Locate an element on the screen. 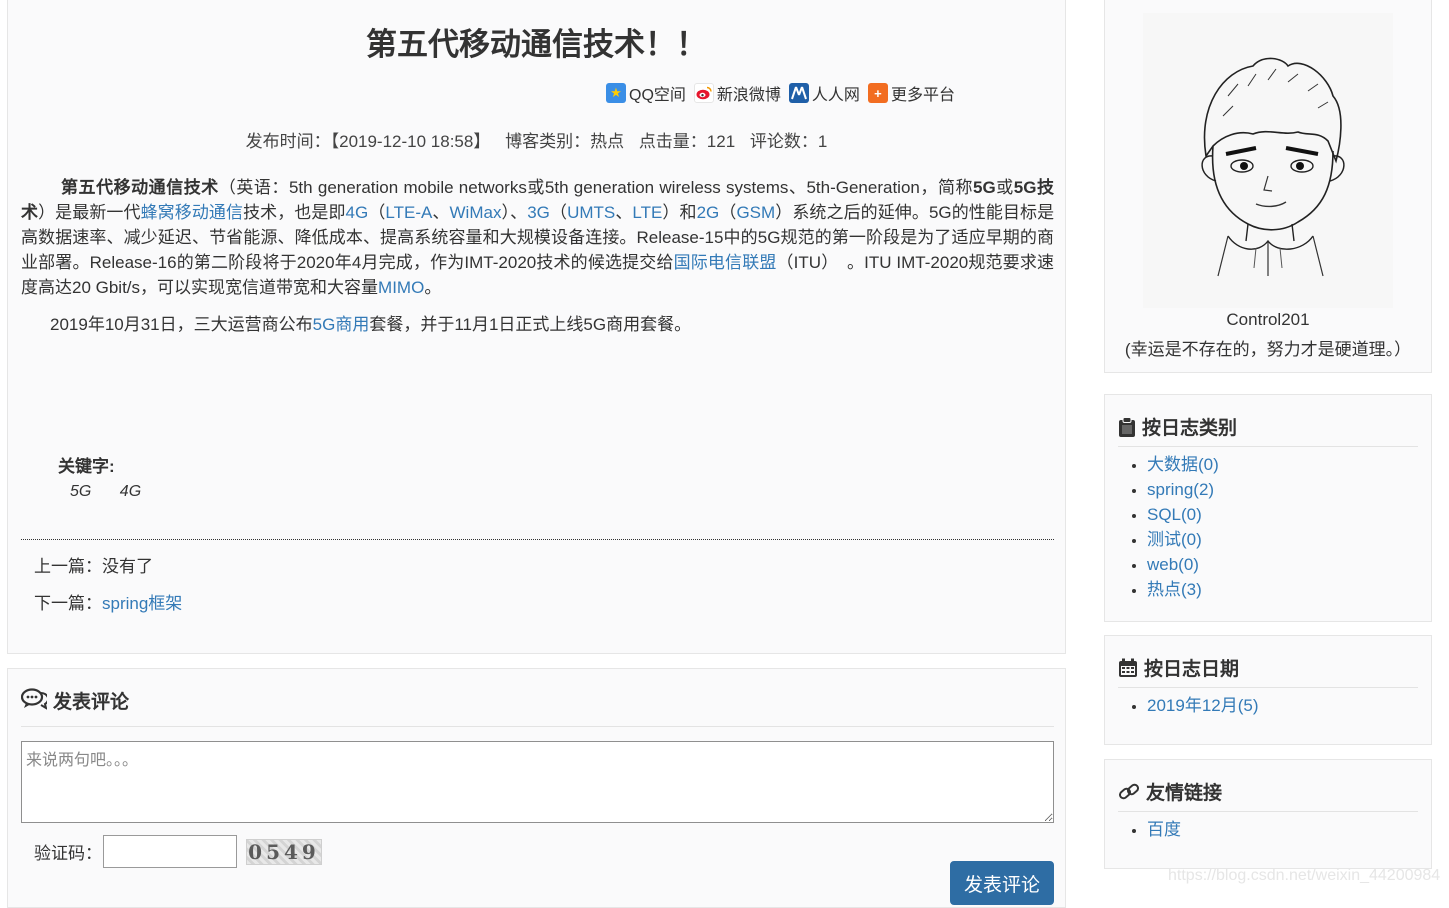  category-item: web(0) is located at coordinates (1183, 564).